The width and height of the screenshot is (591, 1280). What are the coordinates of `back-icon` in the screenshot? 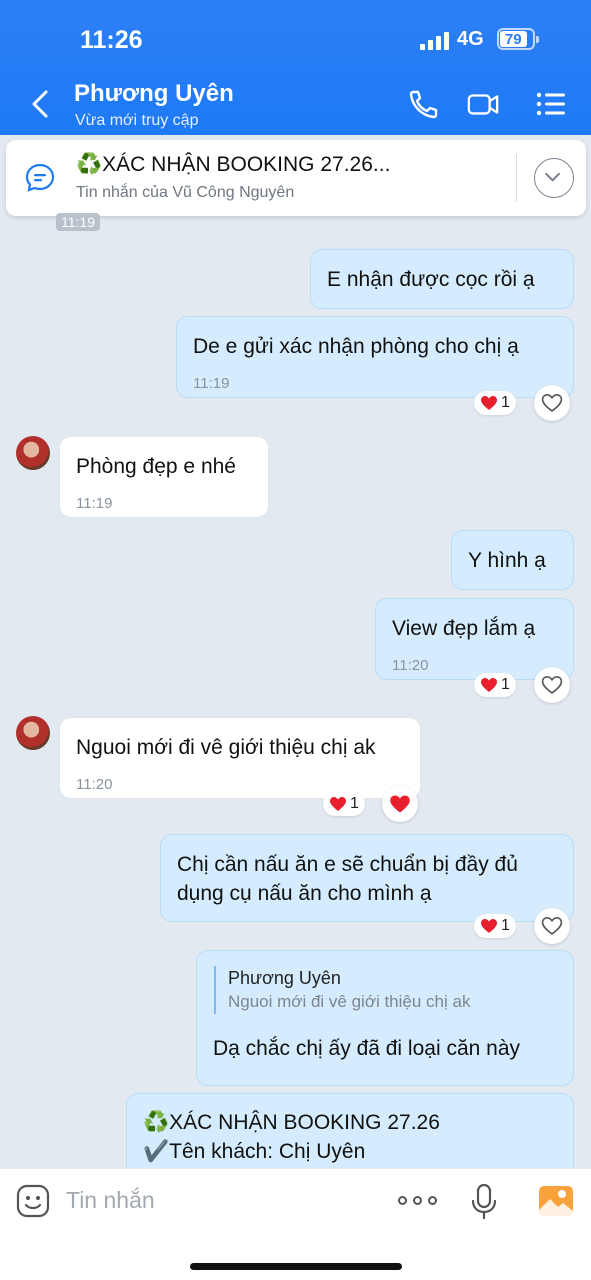 It's located at (41, 104).